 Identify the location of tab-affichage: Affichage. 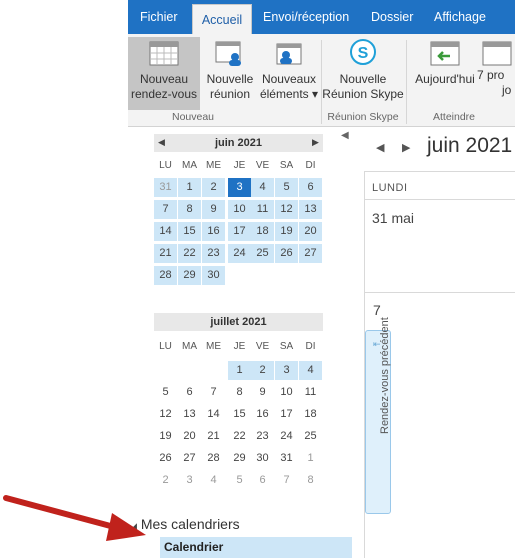
(460, 17).